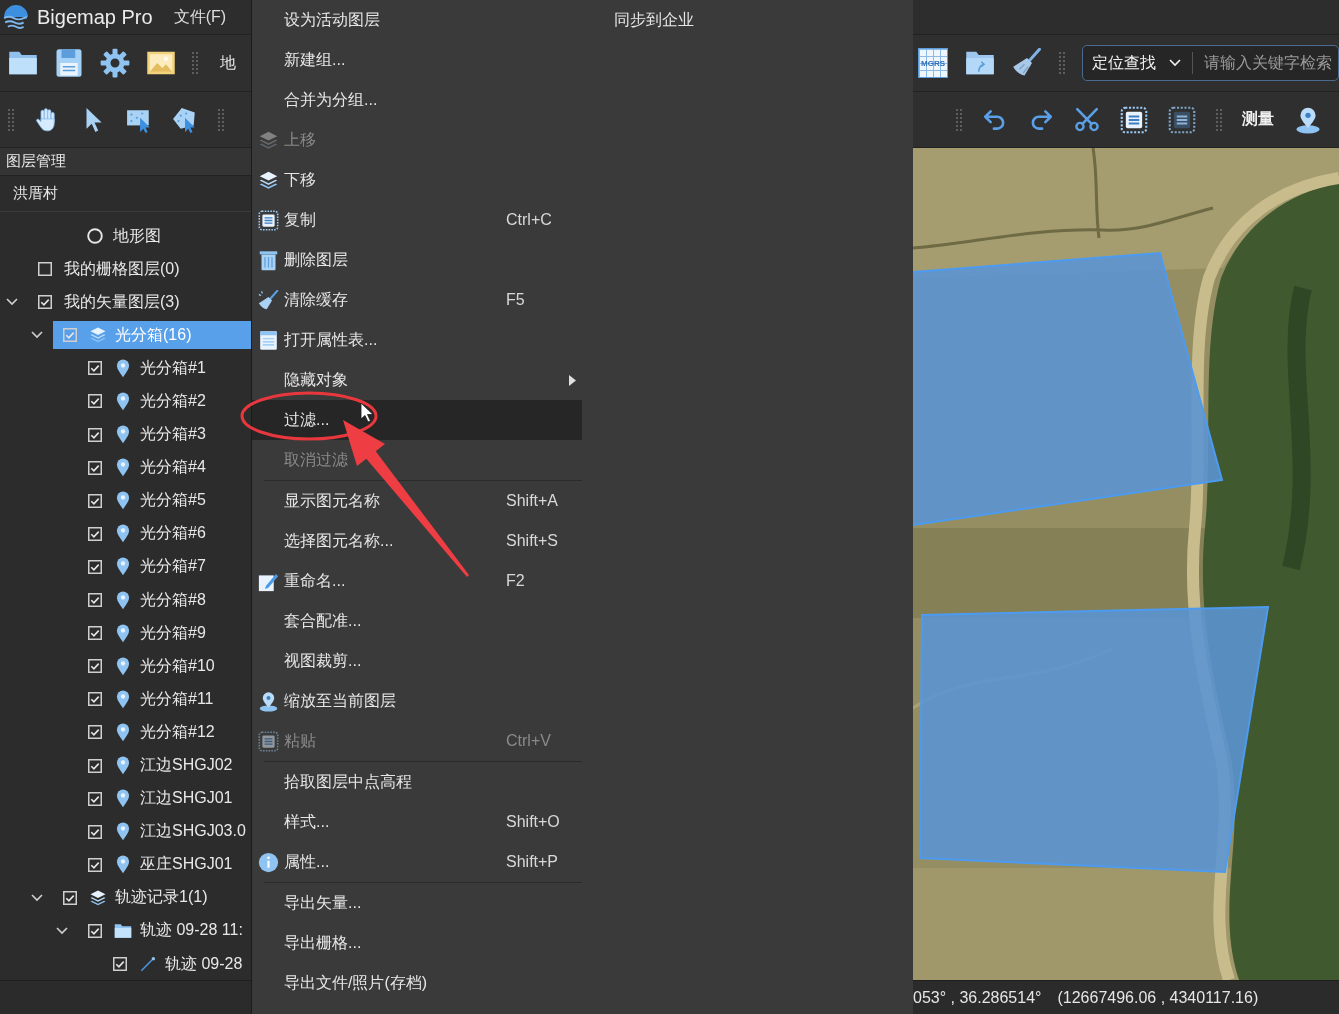  I want to click on menu-item: 重命名... F2, so click(417, 581).